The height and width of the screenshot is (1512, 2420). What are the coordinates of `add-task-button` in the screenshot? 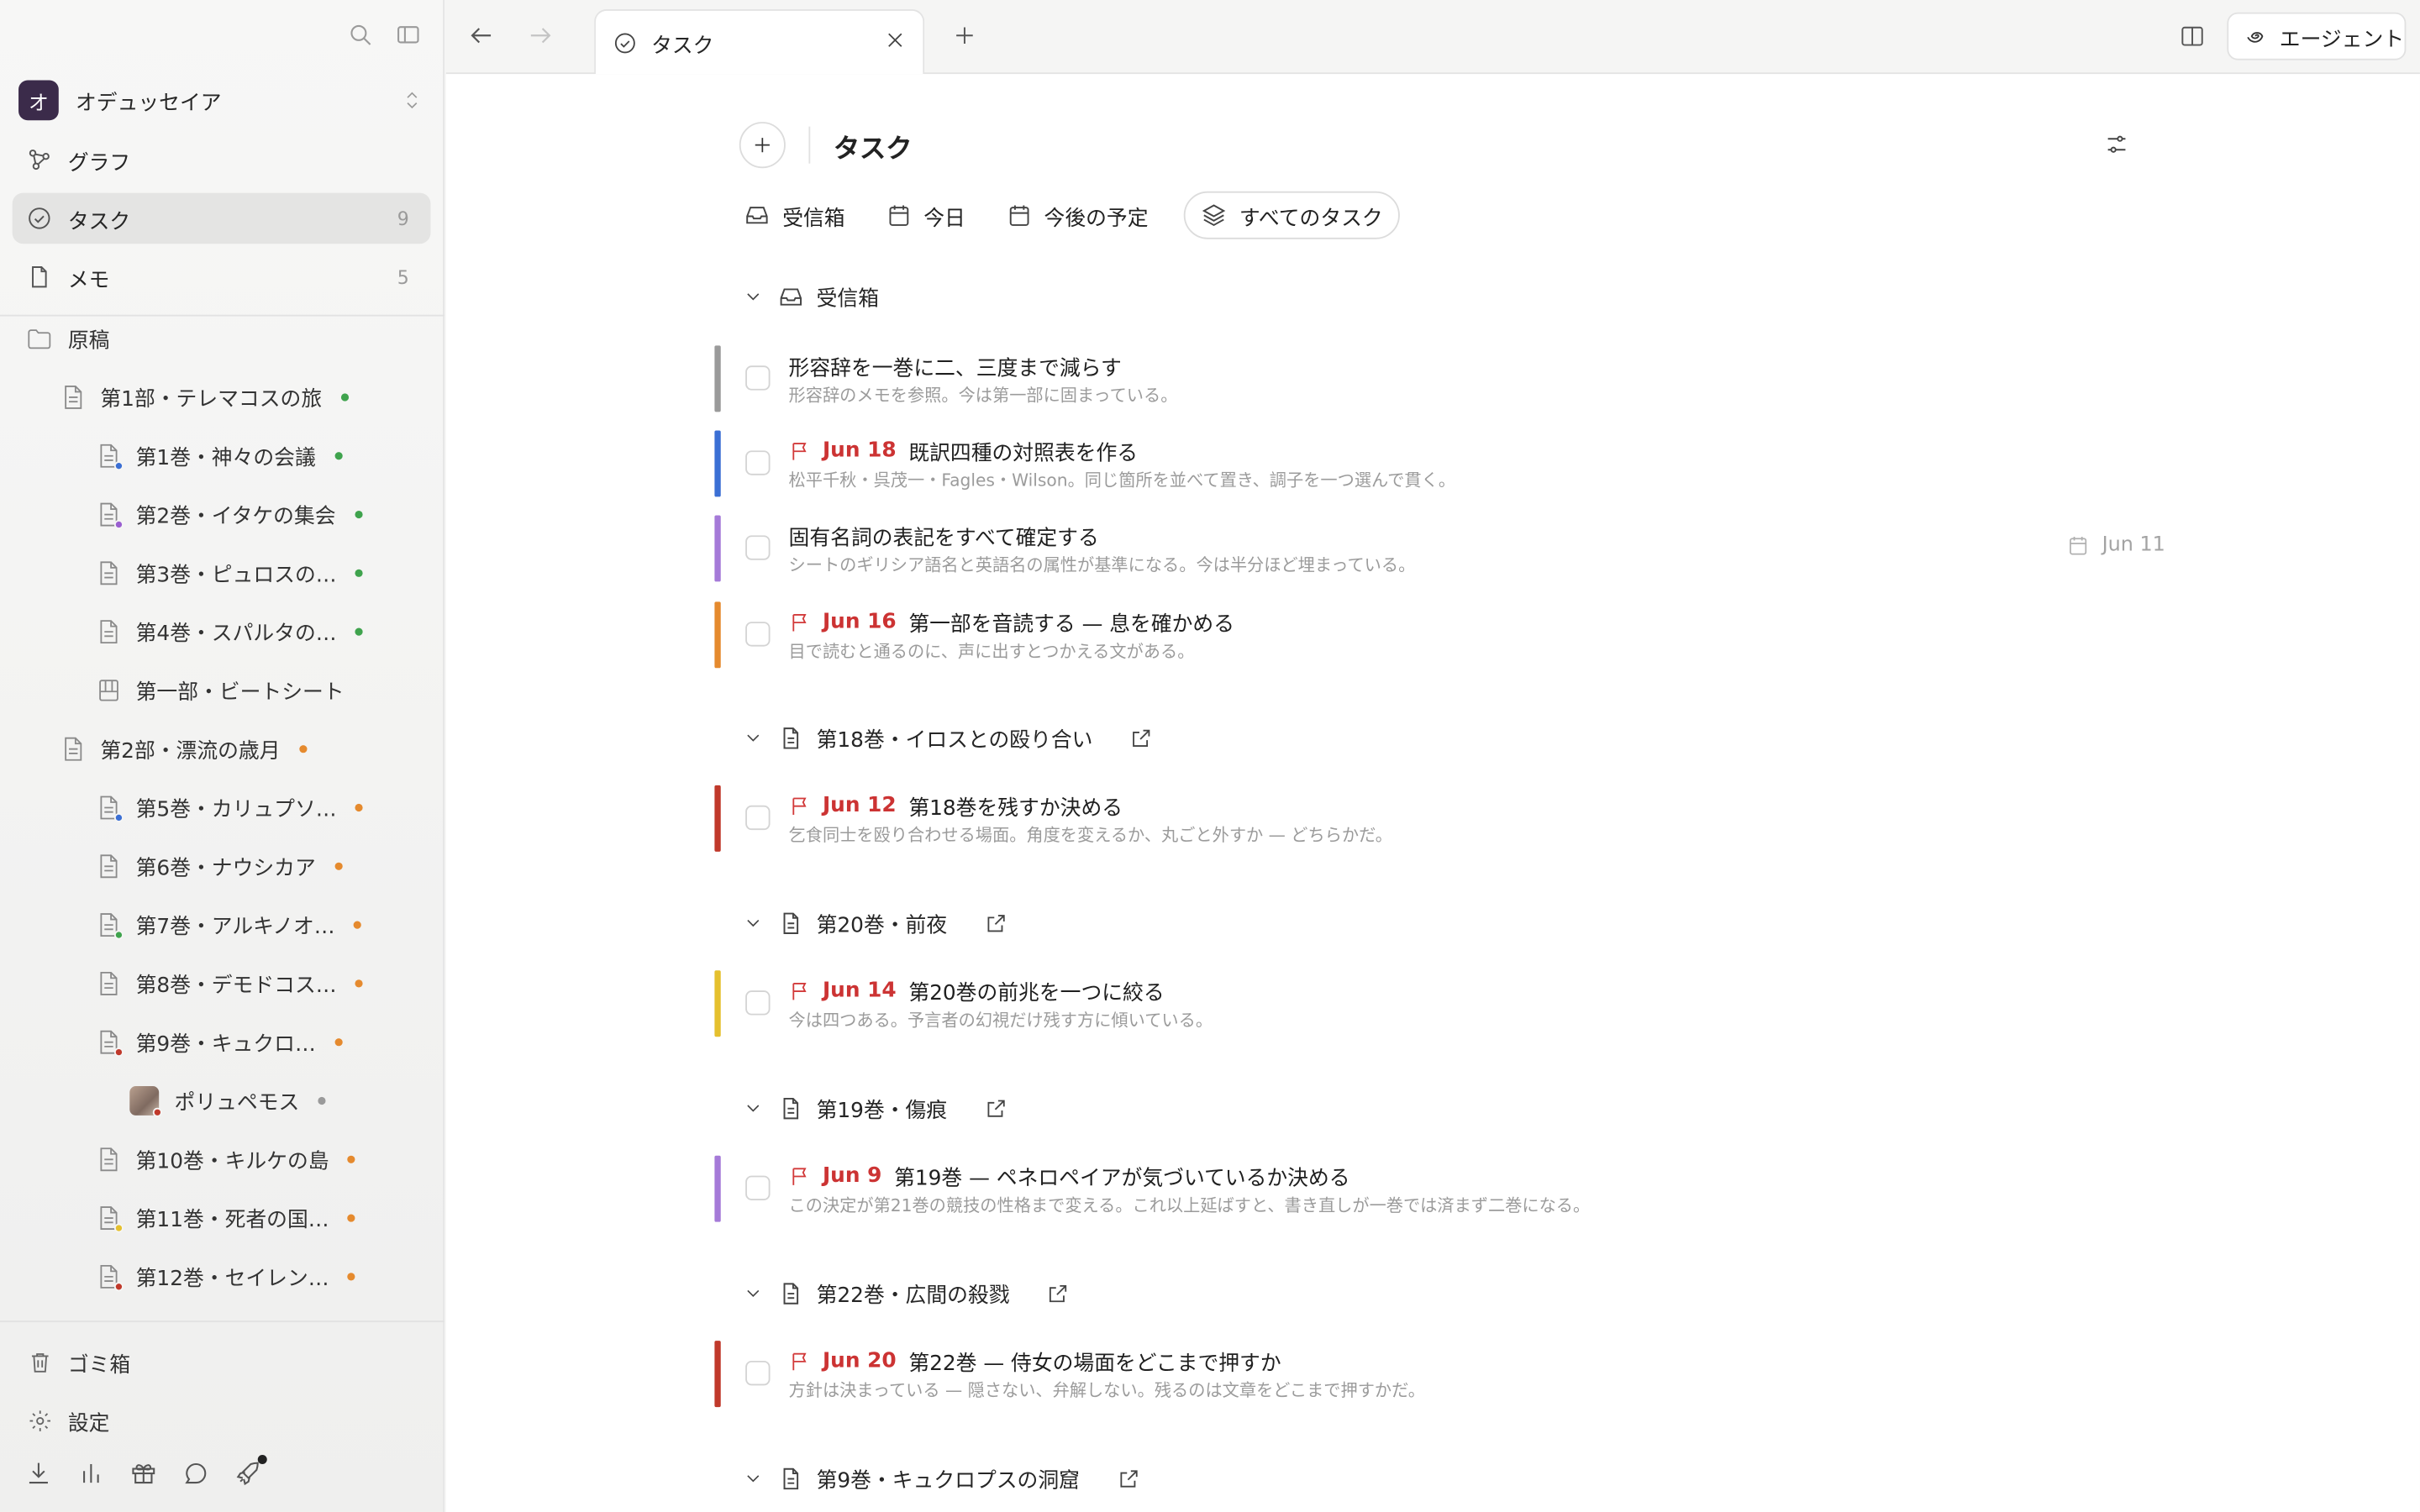 It's located at (763, 145).